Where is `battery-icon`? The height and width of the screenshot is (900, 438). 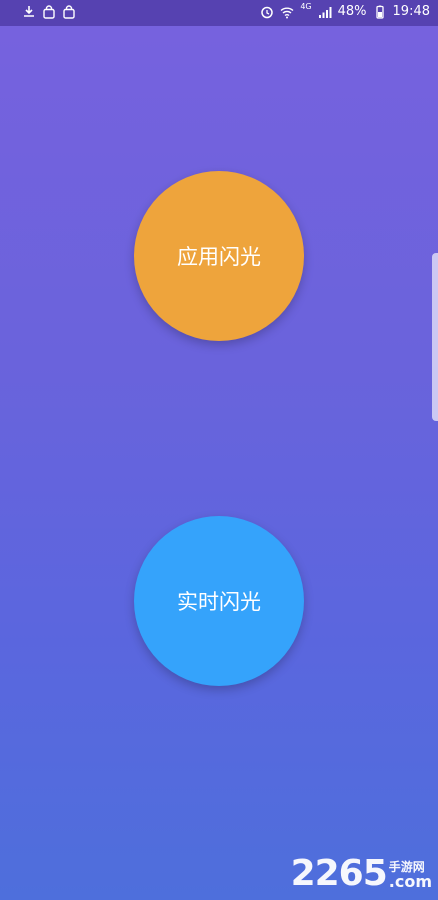
battery-icon is located at coordinates (380, 12).